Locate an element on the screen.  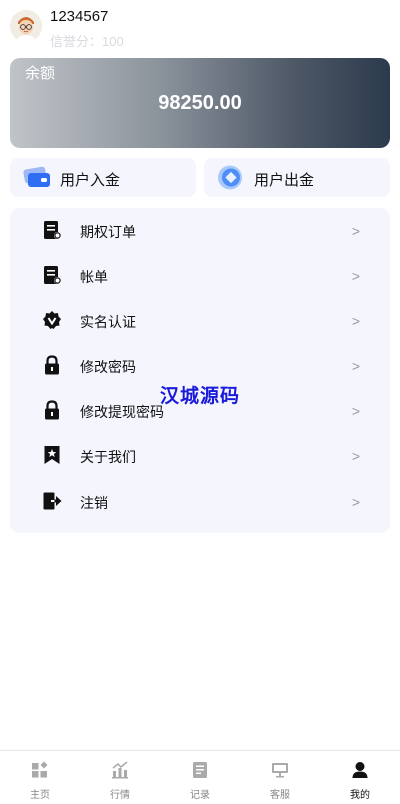
menu-item-bills: 帐单 > is located at coordinates (200, 274).